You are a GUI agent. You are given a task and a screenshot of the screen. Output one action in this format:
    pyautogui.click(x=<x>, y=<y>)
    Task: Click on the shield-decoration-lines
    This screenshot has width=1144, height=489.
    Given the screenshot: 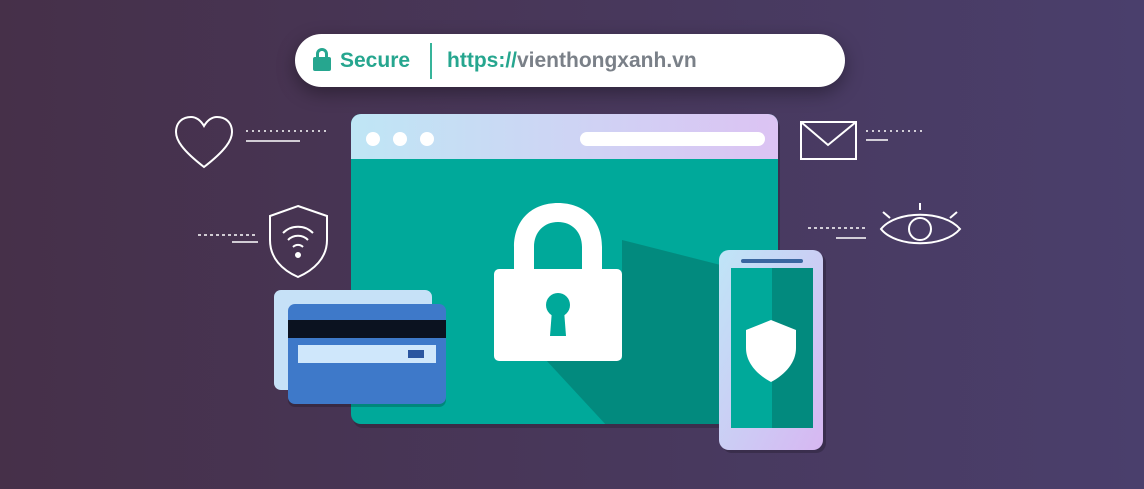 What is the action you would take?
    pyautogui.click(x=228, y=238)
    